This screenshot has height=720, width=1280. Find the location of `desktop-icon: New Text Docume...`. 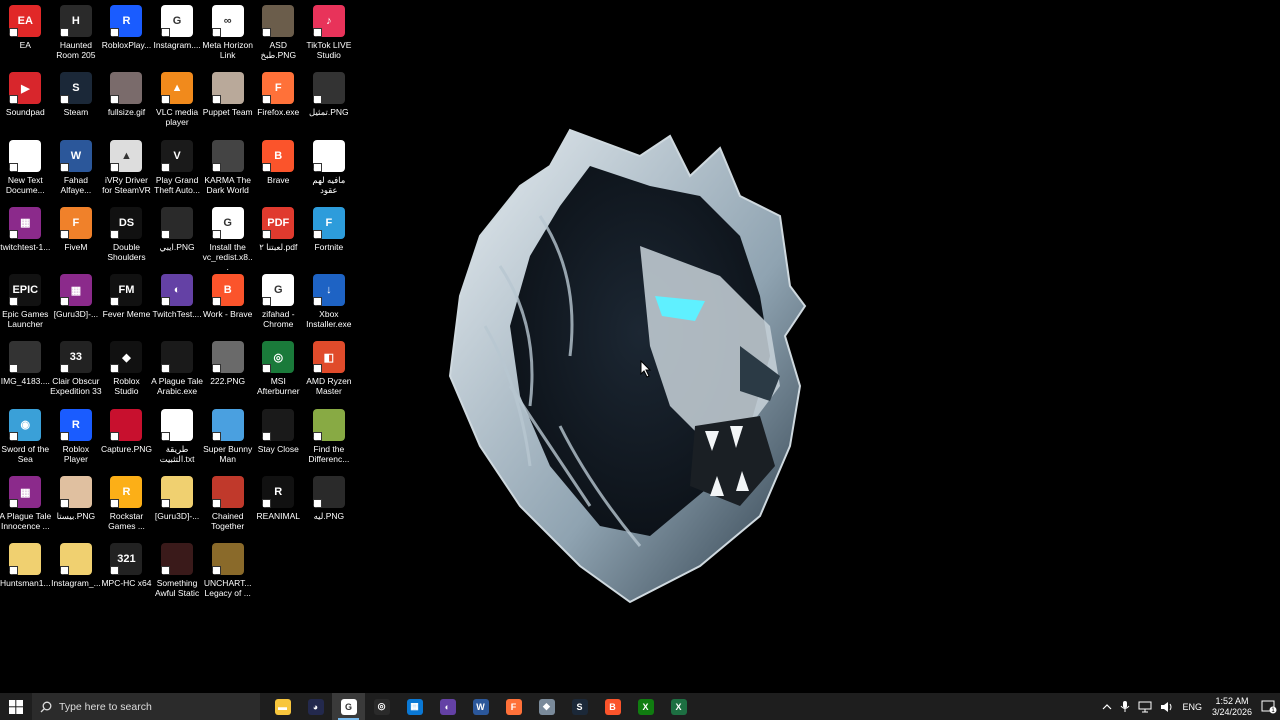

desktop-icon: New Text Docume... is located at coordinates (25, 170).